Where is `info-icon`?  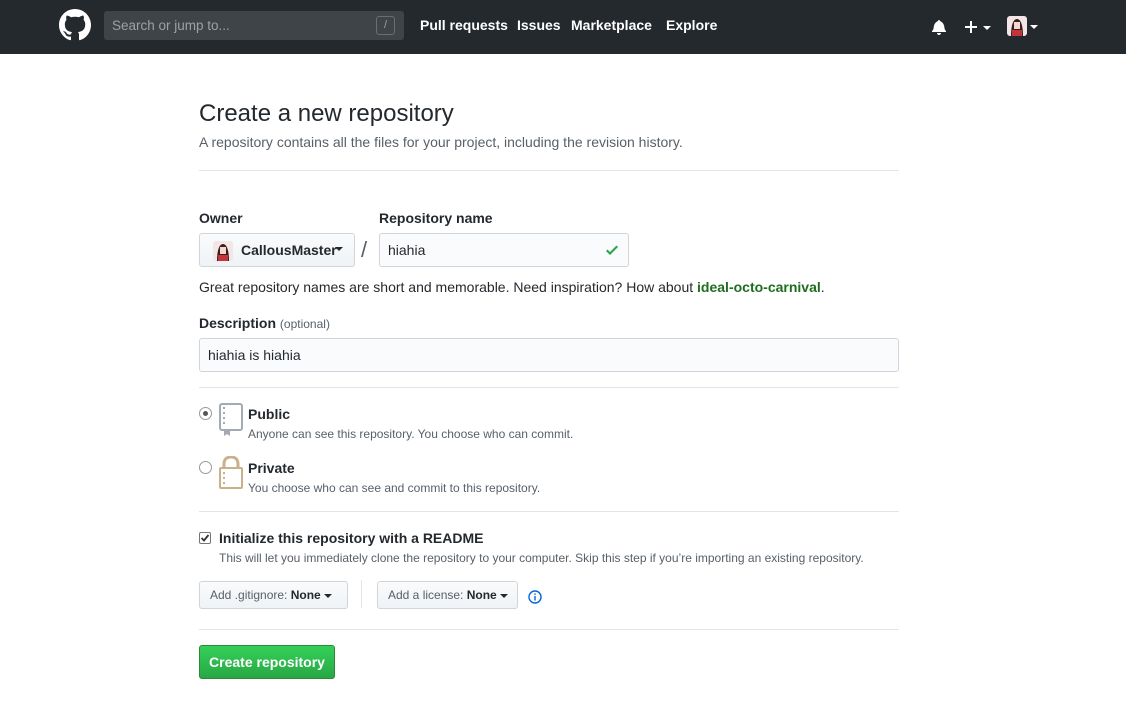
info-icon is located at coordinates (535, 597).